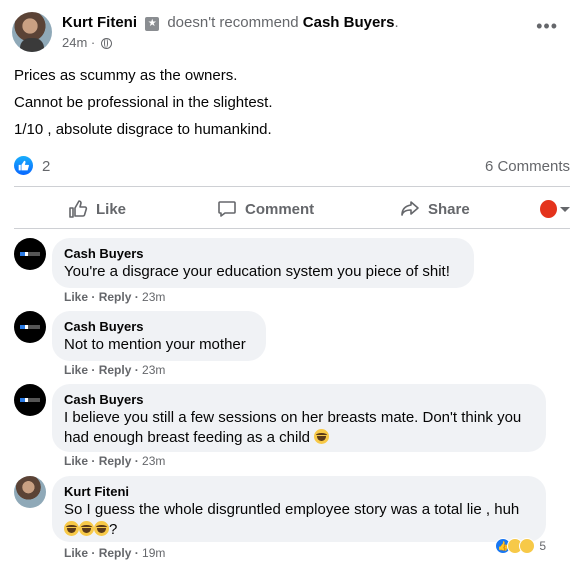 The image size is (570, 561). What do you see at coordinates (32, 32) in the screenshot?
I see `author-avatar` at bounding box center [32, 32].